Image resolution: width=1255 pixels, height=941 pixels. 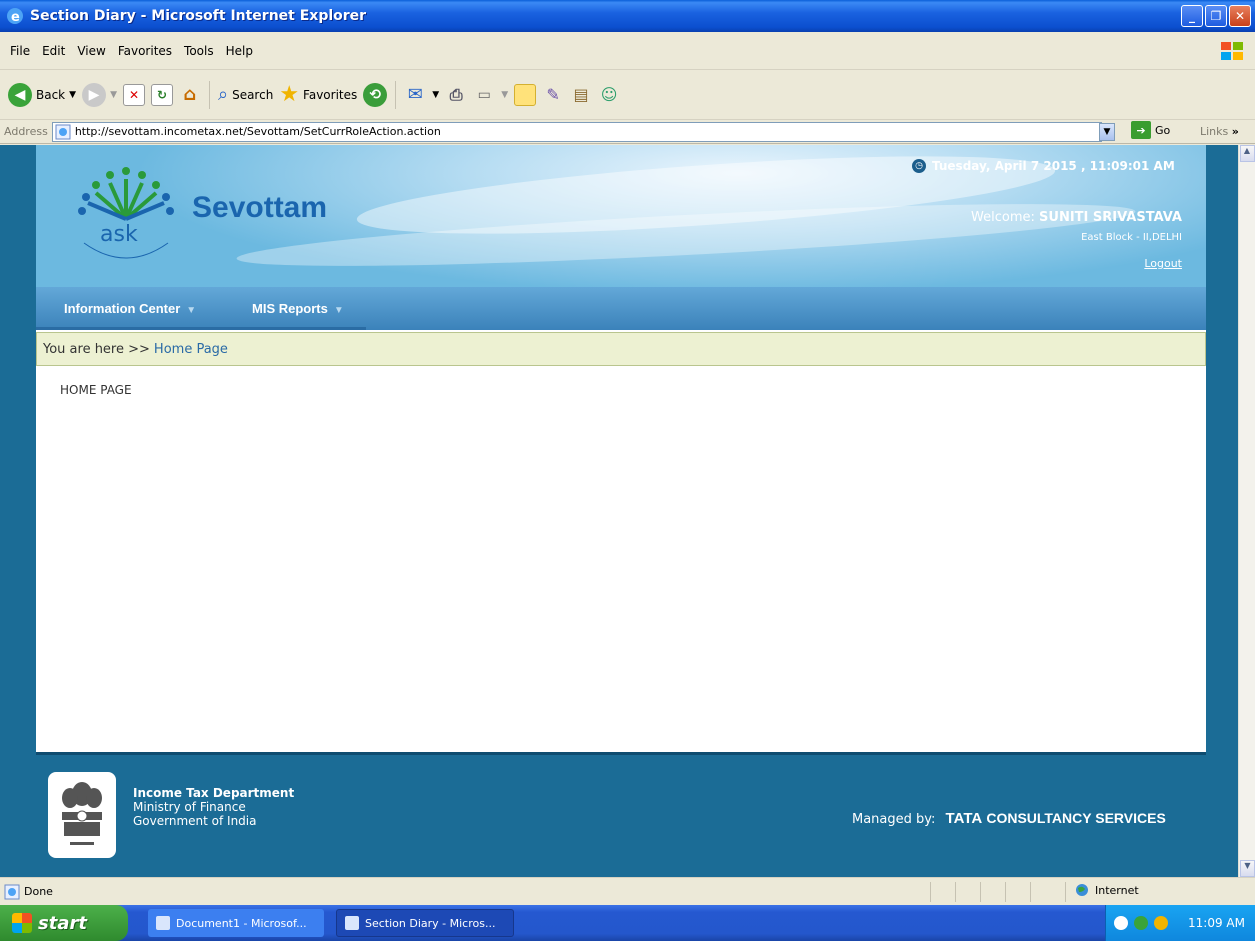 What do you see at coordinates (190, 95) in the screenshot?
I see `home-icon: ⌂` at bounding box center [190, 95].